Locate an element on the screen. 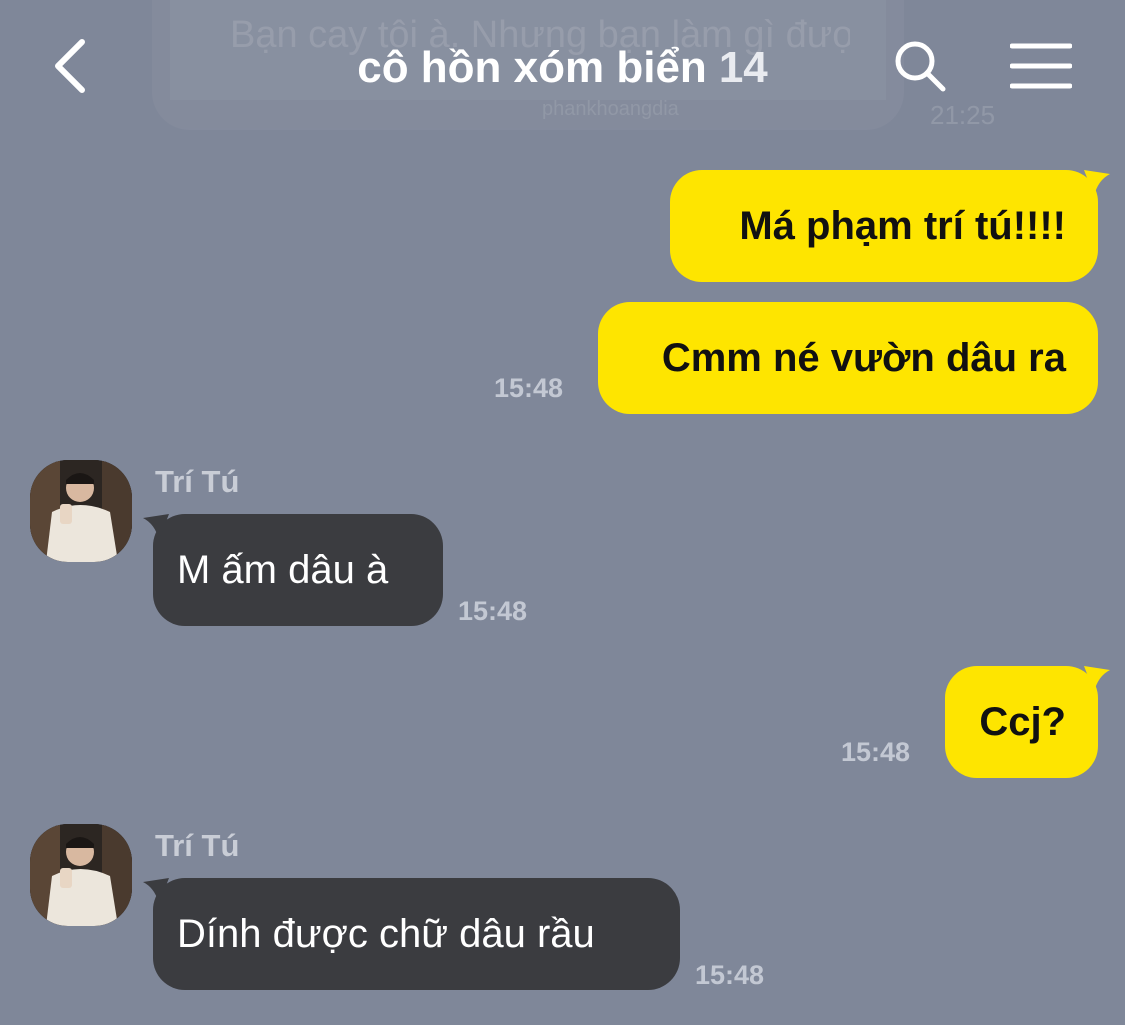 This screenshot has height=1025, width=1125. hamburger-menu-icon is located at coordinates (1041, 66).